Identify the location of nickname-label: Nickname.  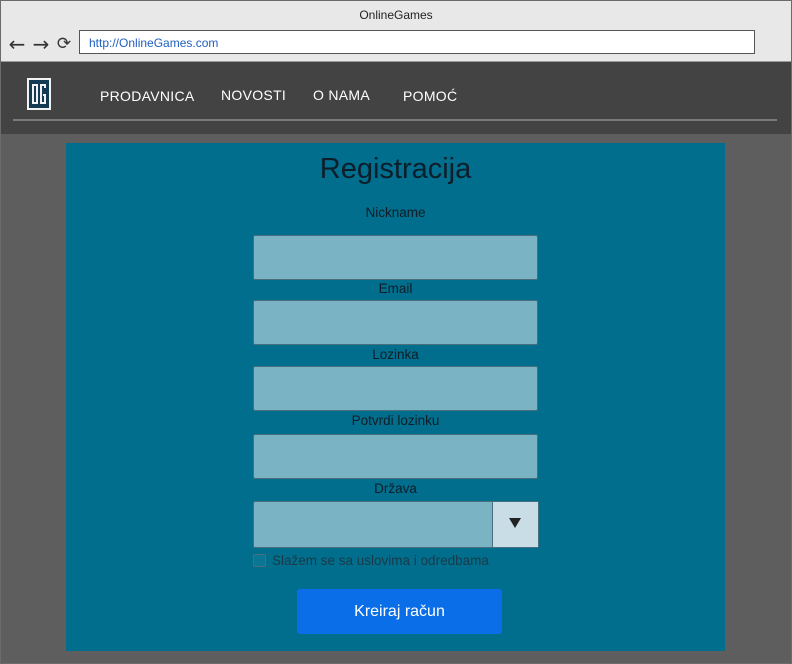
(395, 212).